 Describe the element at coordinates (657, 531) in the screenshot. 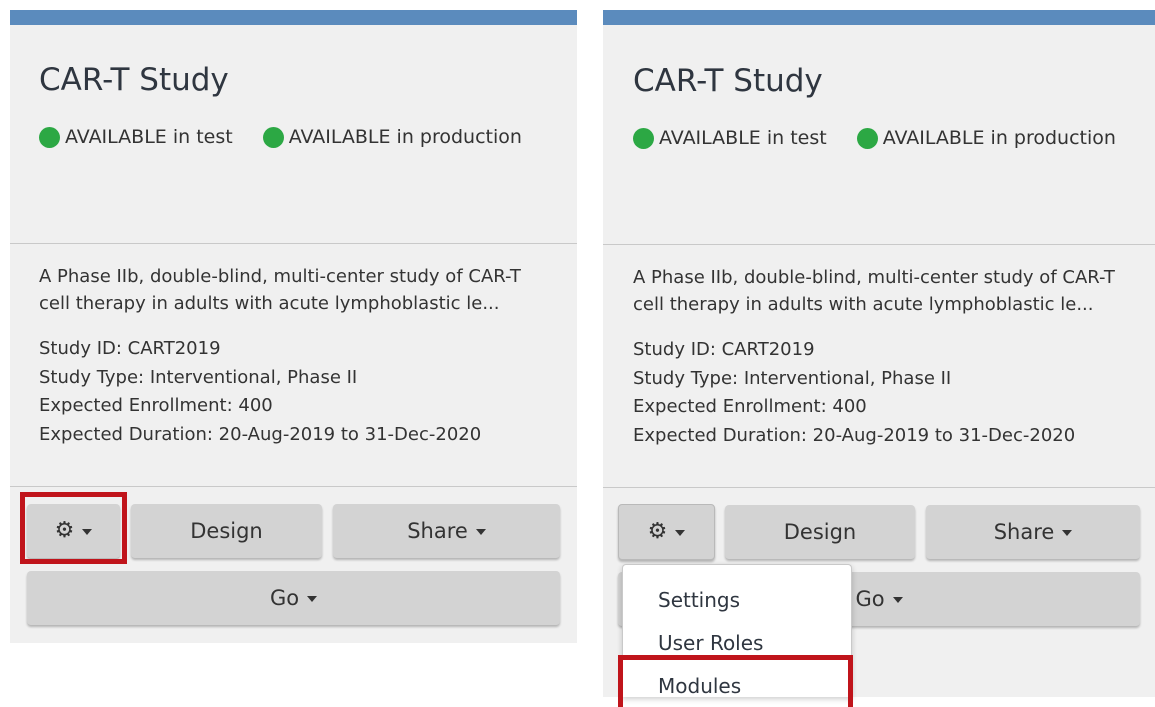

I see `gear-icon: ⚙` at that location.